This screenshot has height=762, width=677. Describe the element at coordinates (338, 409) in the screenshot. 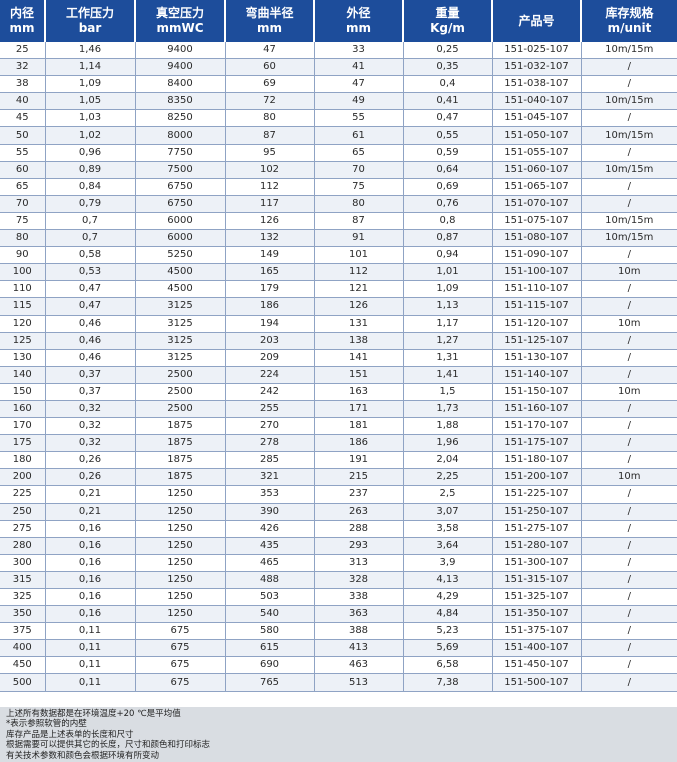

I see `table-row: 160 0,32 2500 255 171 1,73 151-160-107/` at that location.